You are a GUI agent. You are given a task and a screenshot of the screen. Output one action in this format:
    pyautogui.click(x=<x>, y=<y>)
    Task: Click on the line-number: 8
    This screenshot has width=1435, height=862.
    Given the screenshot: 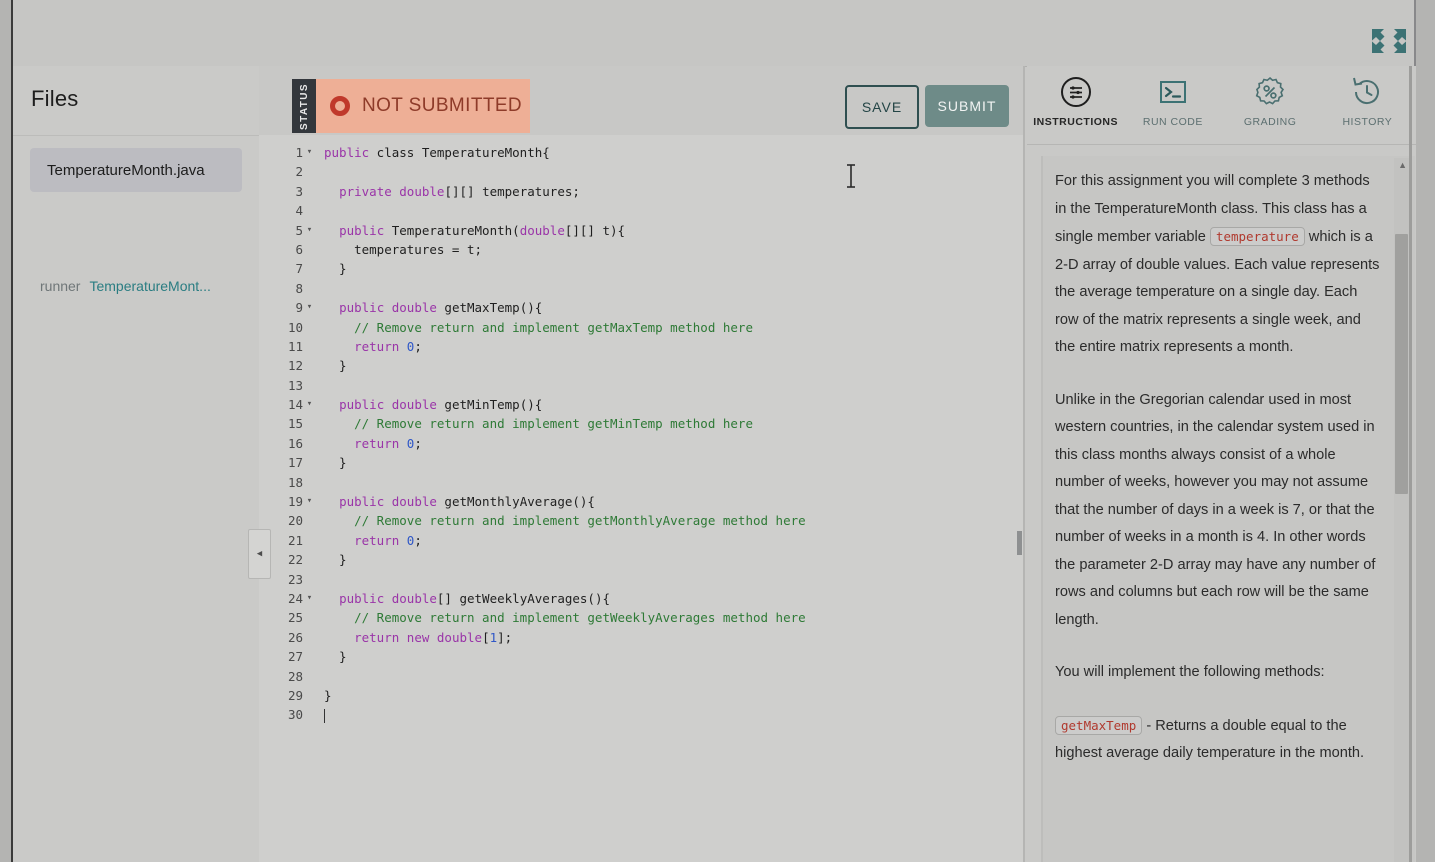 What is the action you would take?
    pyautogui.click(x=299, y=288)
    